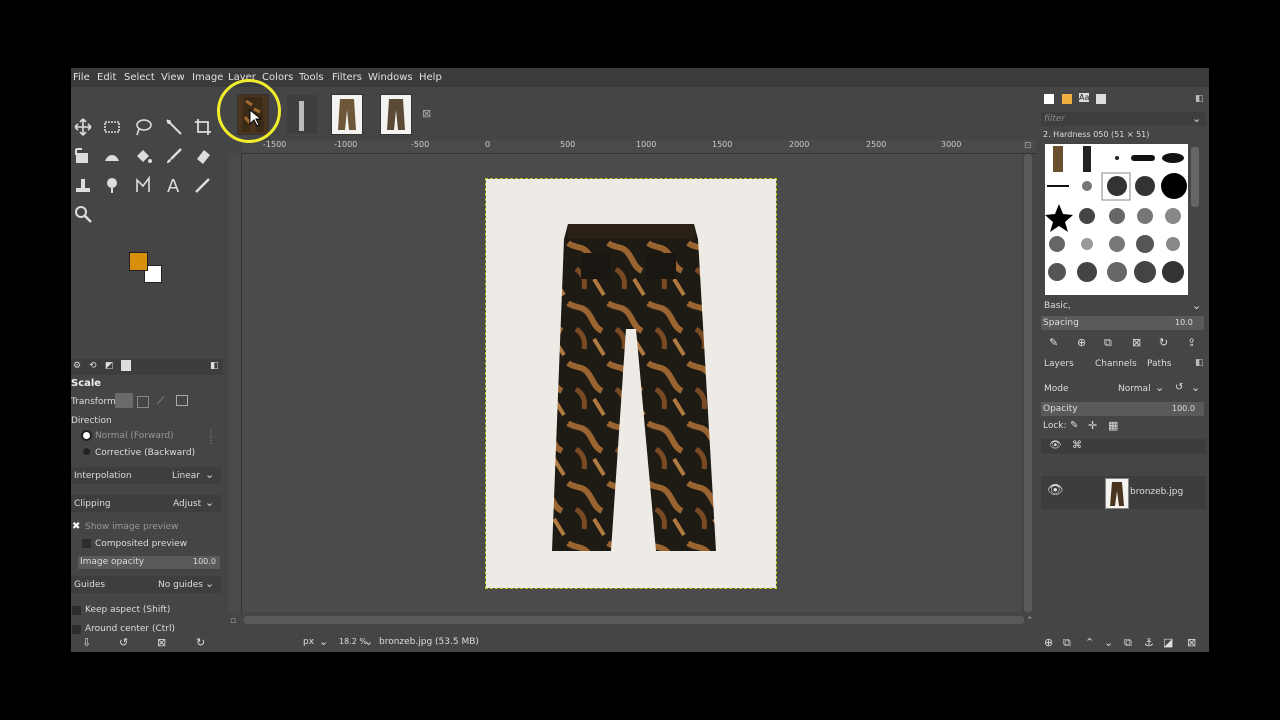 The image size is (1280, 720). Describe the element at coordinates (76, 610) in the screenshot. I see `keep-aspect-checkbox` at that location.